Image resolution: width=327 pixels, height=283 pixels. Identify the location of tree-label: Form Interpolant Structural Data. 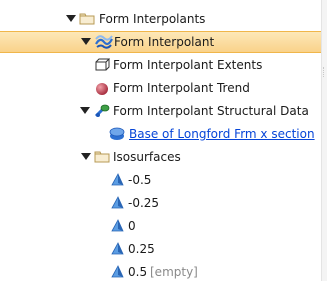
(211, 111).